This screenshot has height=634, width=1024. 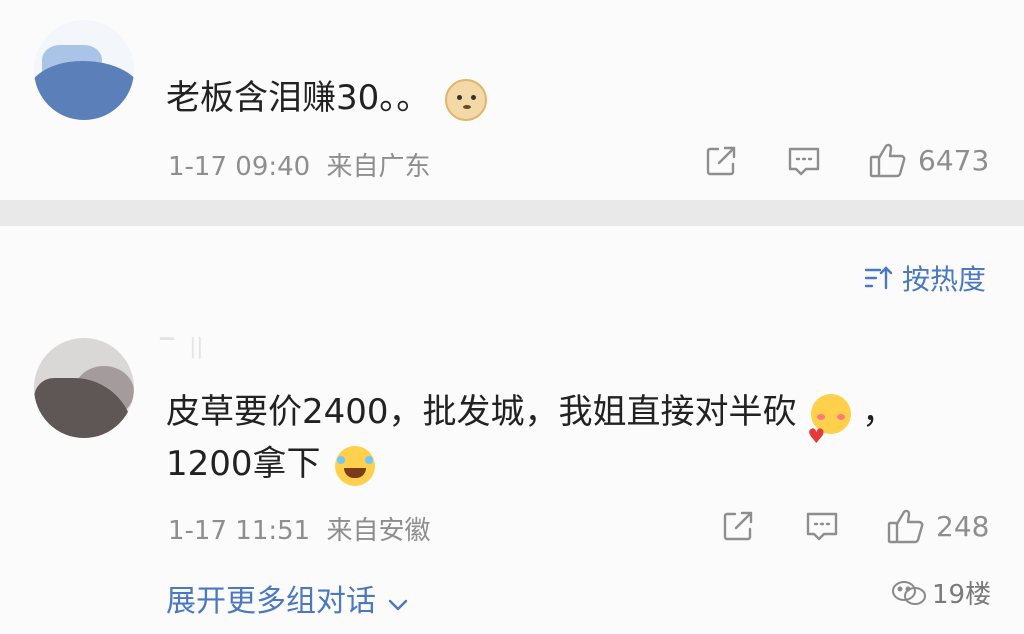 I want to click on comment-meta: 1-17 11:51 来自安徽, so click(x=299, y=528).